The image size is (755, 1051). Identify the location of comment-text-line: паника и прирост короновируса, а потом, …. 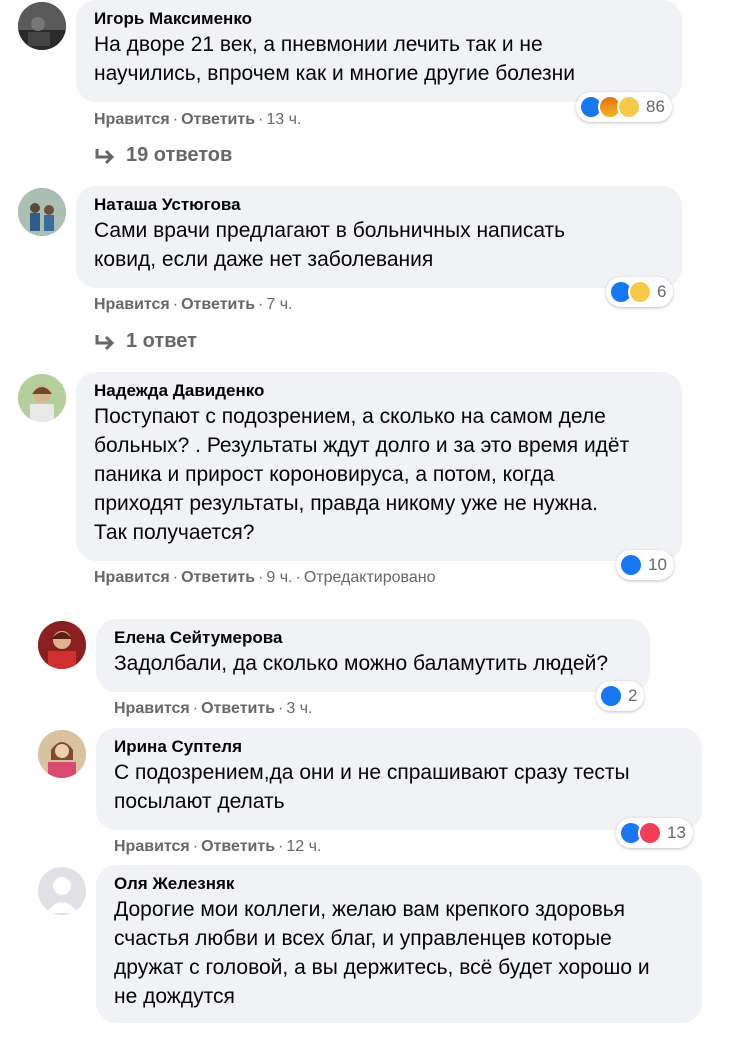
(324, 474).